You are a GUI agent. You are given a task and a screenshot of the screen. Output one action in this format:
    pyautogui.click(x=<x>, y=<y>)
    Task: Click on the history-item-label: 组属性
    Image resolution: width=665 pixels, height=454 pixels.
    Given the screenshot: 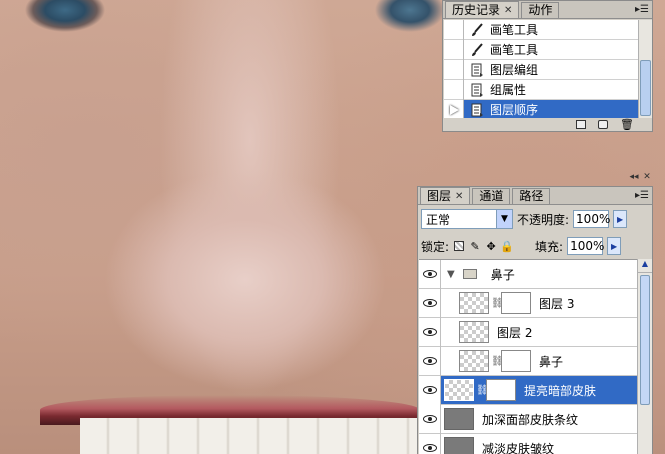 What is the action you would take?
    pyautogui.click(x=508, y=90)
    